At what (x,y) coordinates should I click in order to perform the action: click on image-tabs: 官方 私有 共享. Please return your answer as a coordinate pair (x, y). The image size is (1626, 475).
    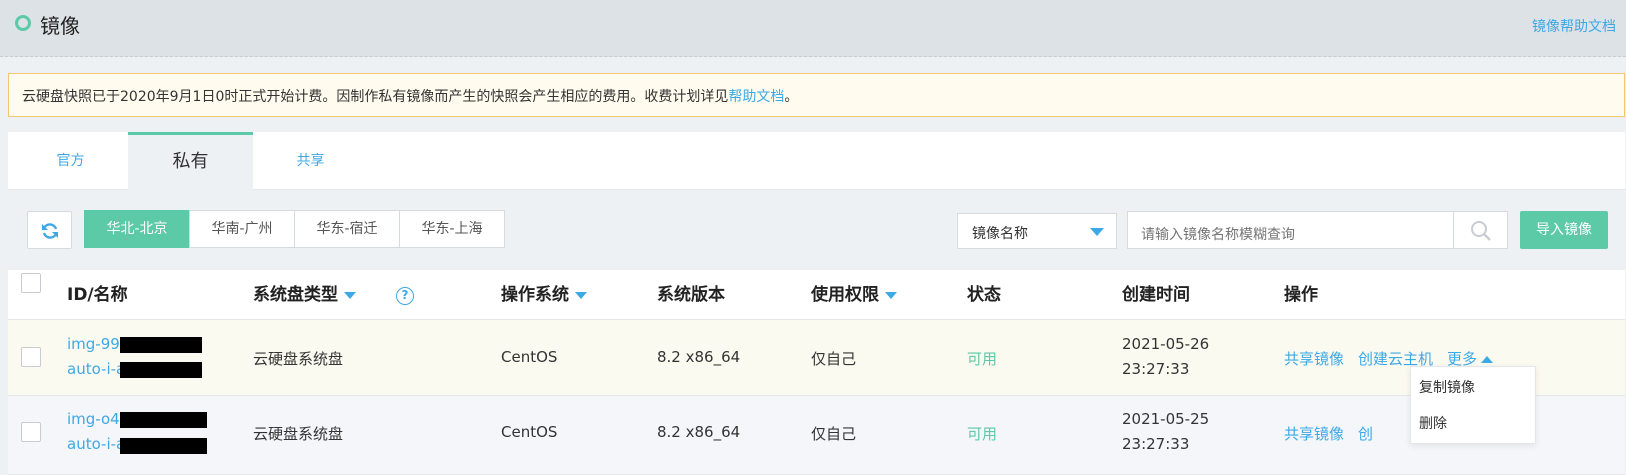
    Looking at the image, I should click on (816, 161).